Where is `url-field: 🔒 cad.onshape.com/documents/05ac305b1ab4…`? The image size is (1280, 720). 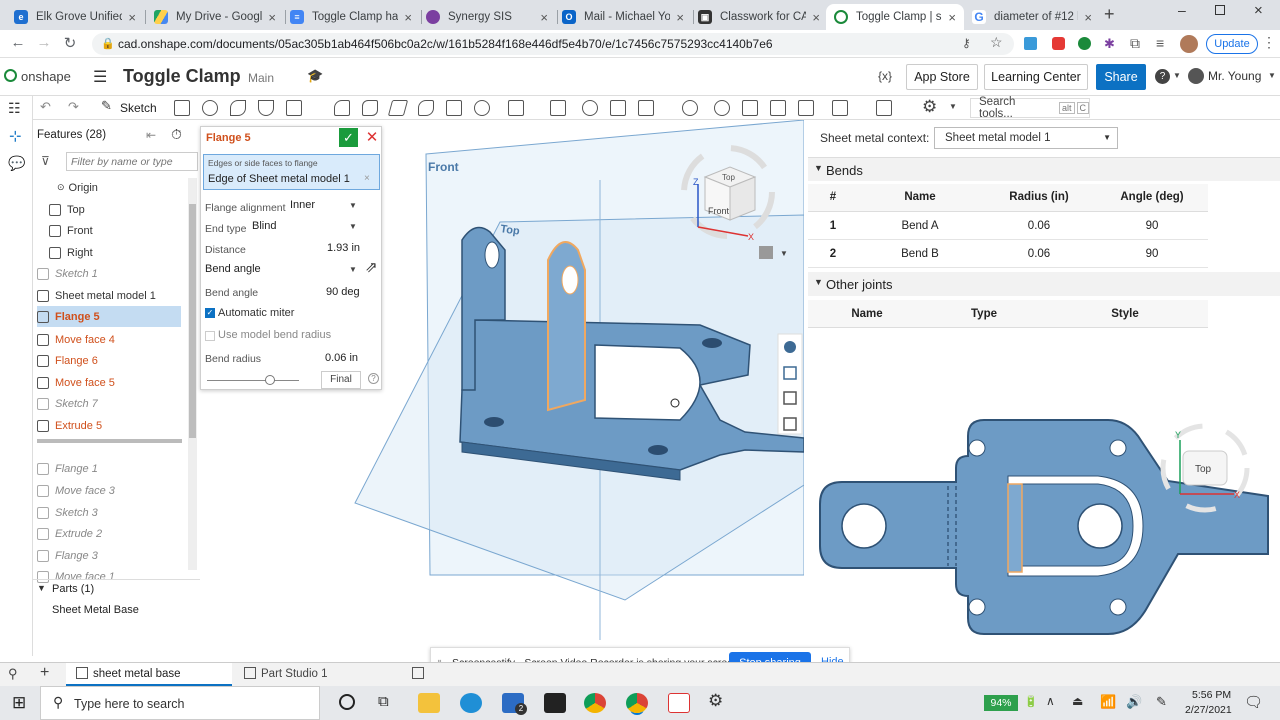 url-field: 🔒 cad.onshape.com/documents/05ac305b1ab4… is located at coordinates (553, 44).